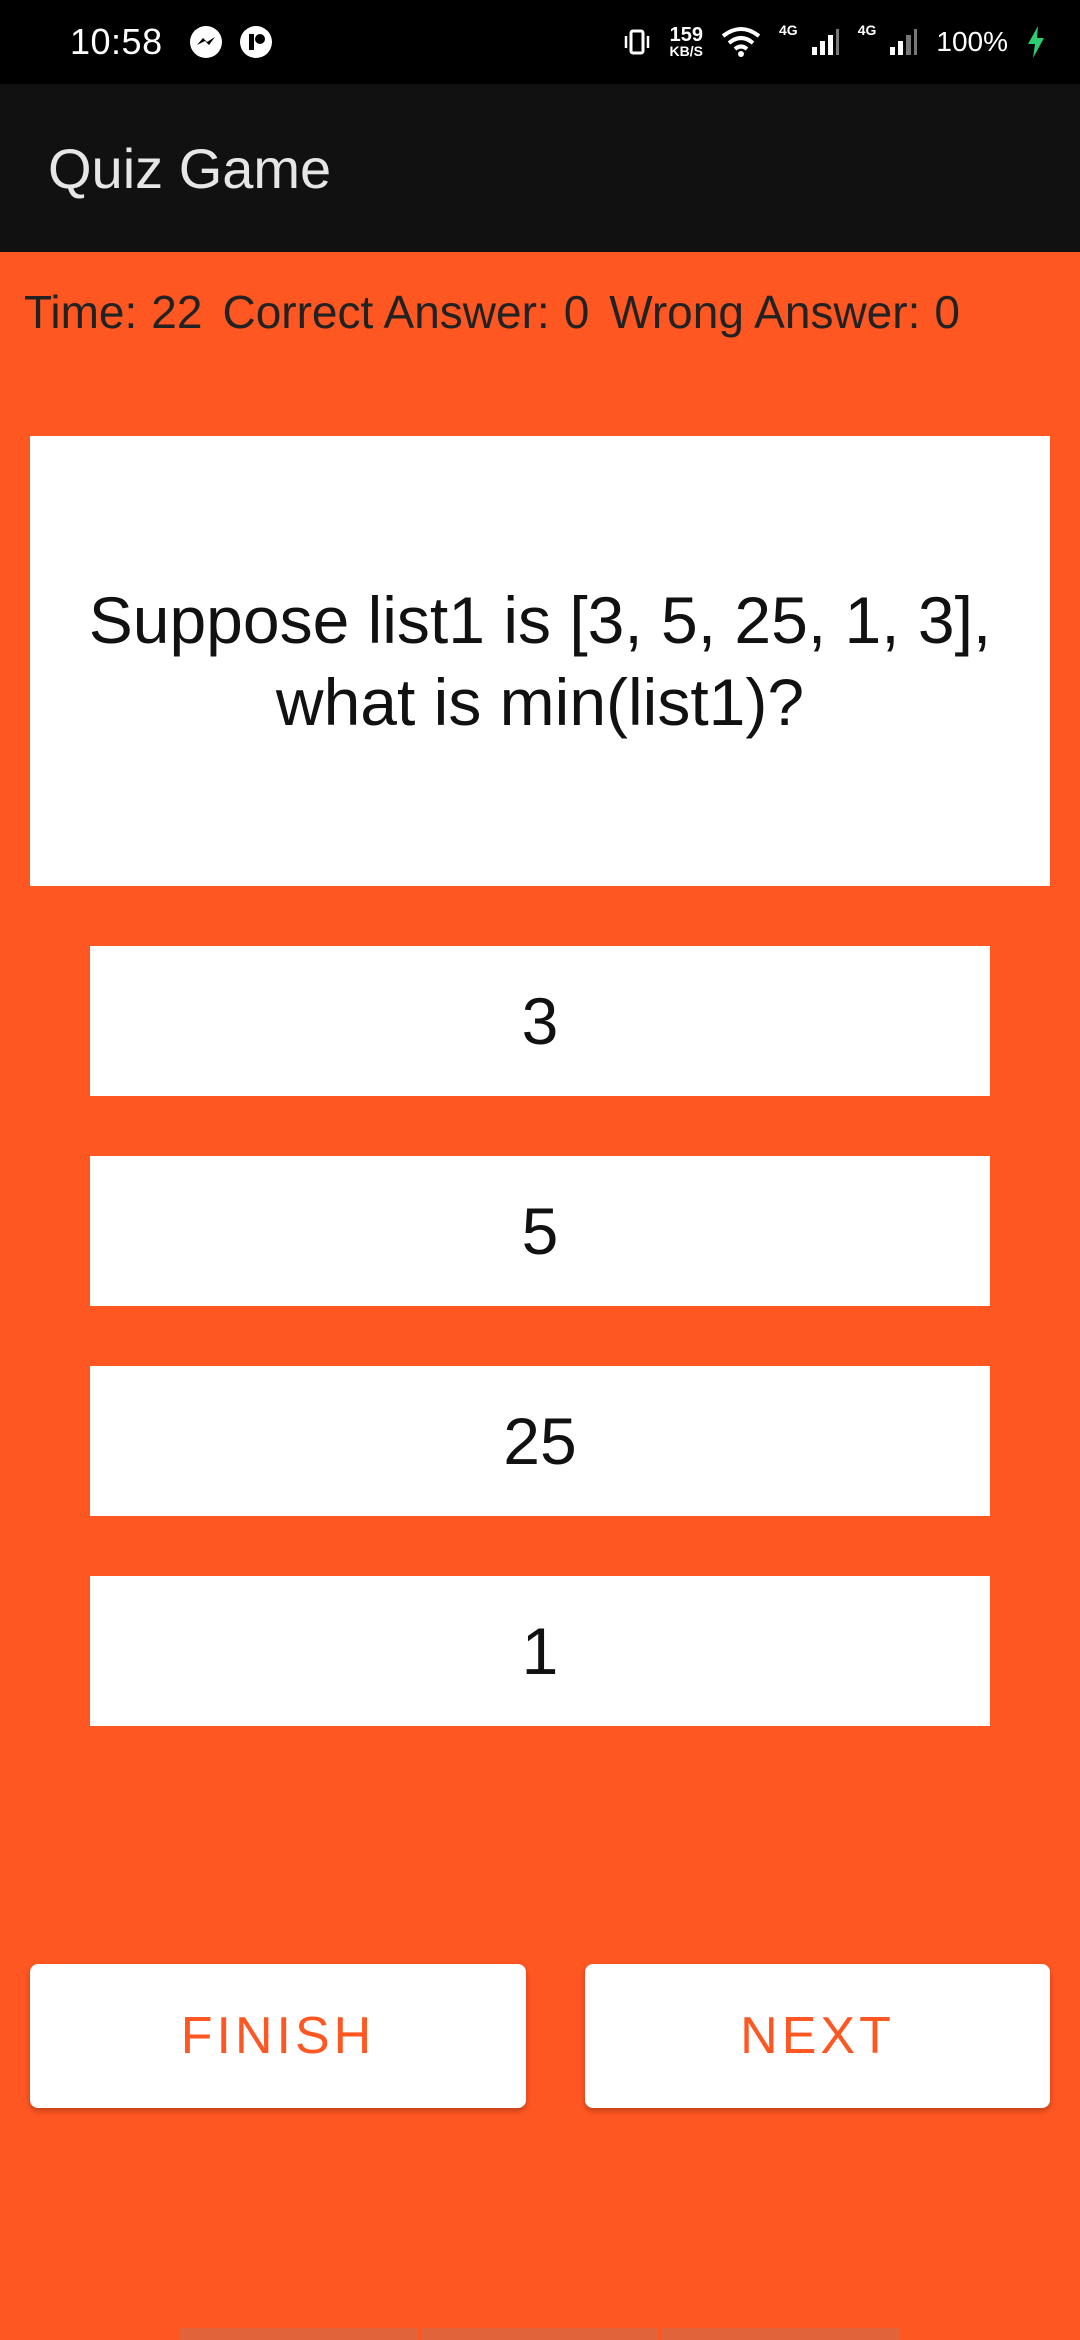 The height and width of the screenshot is (2340, 1080). What do you see at coordinates (386, 312) in the screenshot?
I see `correct-answer-label: Correct Answer:` at bounding box center [386, 312].